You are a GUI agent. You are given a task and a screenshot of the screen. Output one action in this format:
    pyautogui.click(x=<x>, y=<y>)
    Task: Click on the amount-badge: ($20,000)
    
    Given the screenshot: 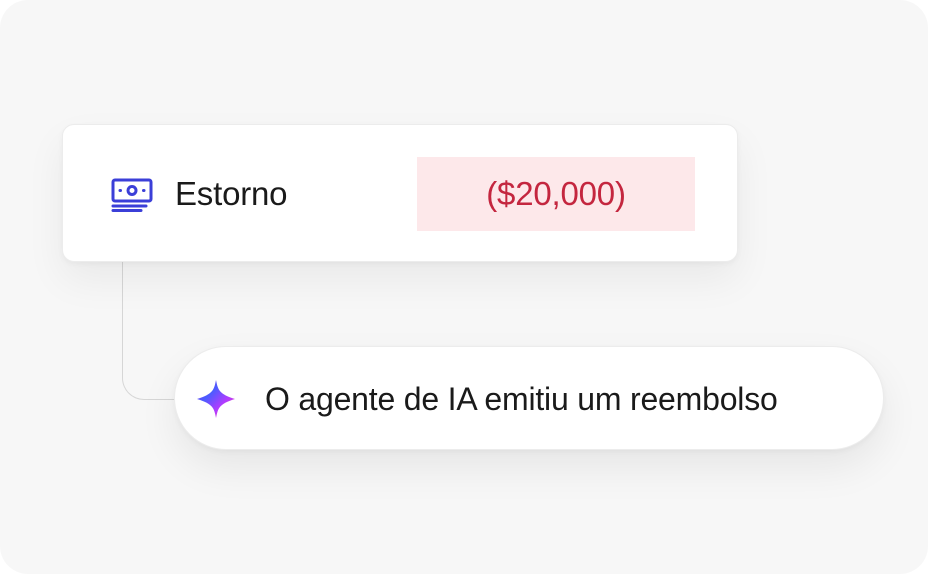 What is the action you would take?
    pyautogui.click(x=556, y=194)
    